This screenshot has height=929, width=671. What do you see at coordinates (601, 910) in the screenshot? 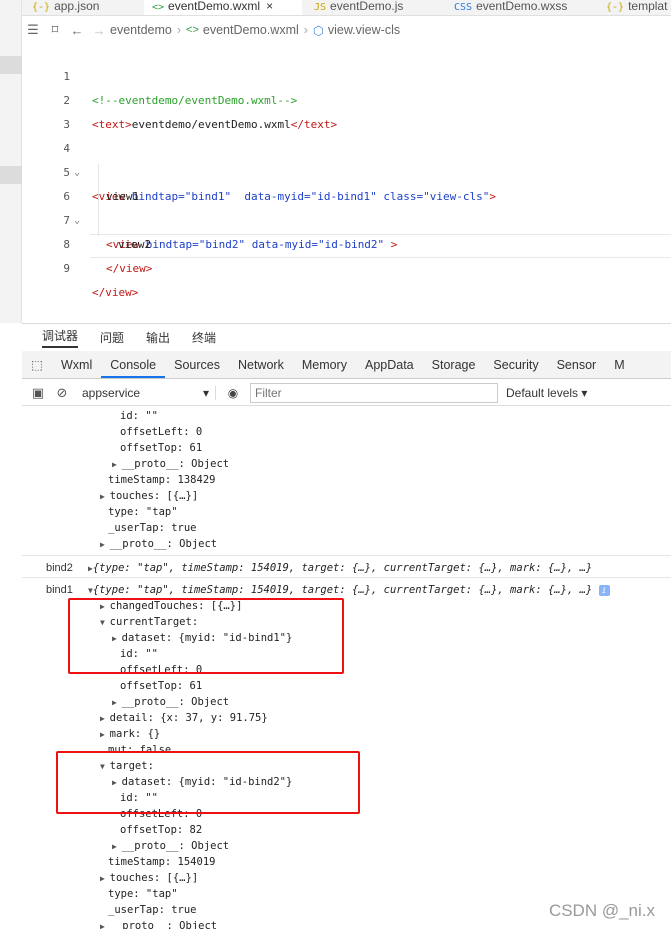
I see `watermark: CSDN @_ni.x` at bounding box center [601, 910].